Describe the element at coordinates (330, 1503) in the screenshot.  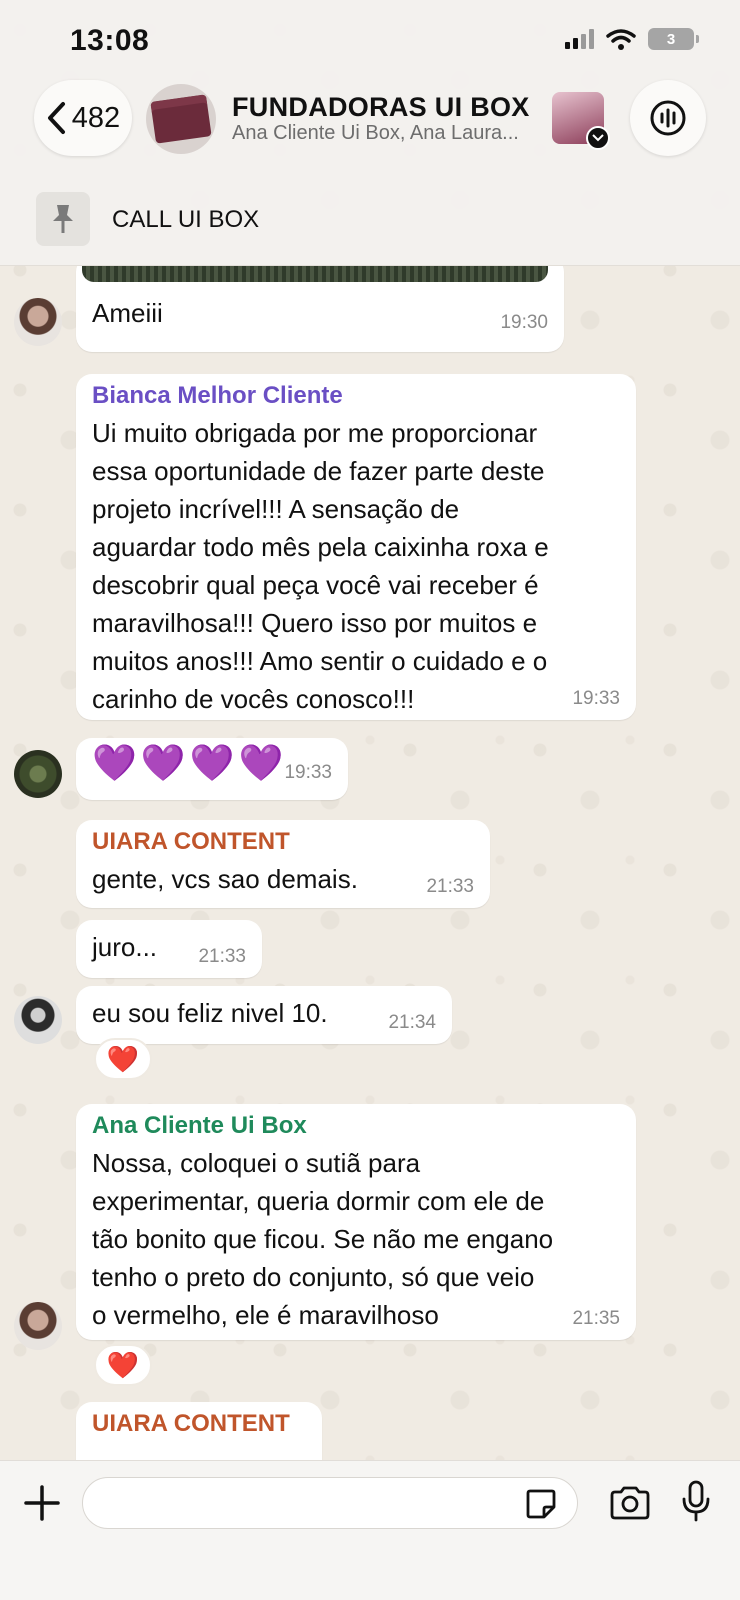
I see `message-input` at that location.